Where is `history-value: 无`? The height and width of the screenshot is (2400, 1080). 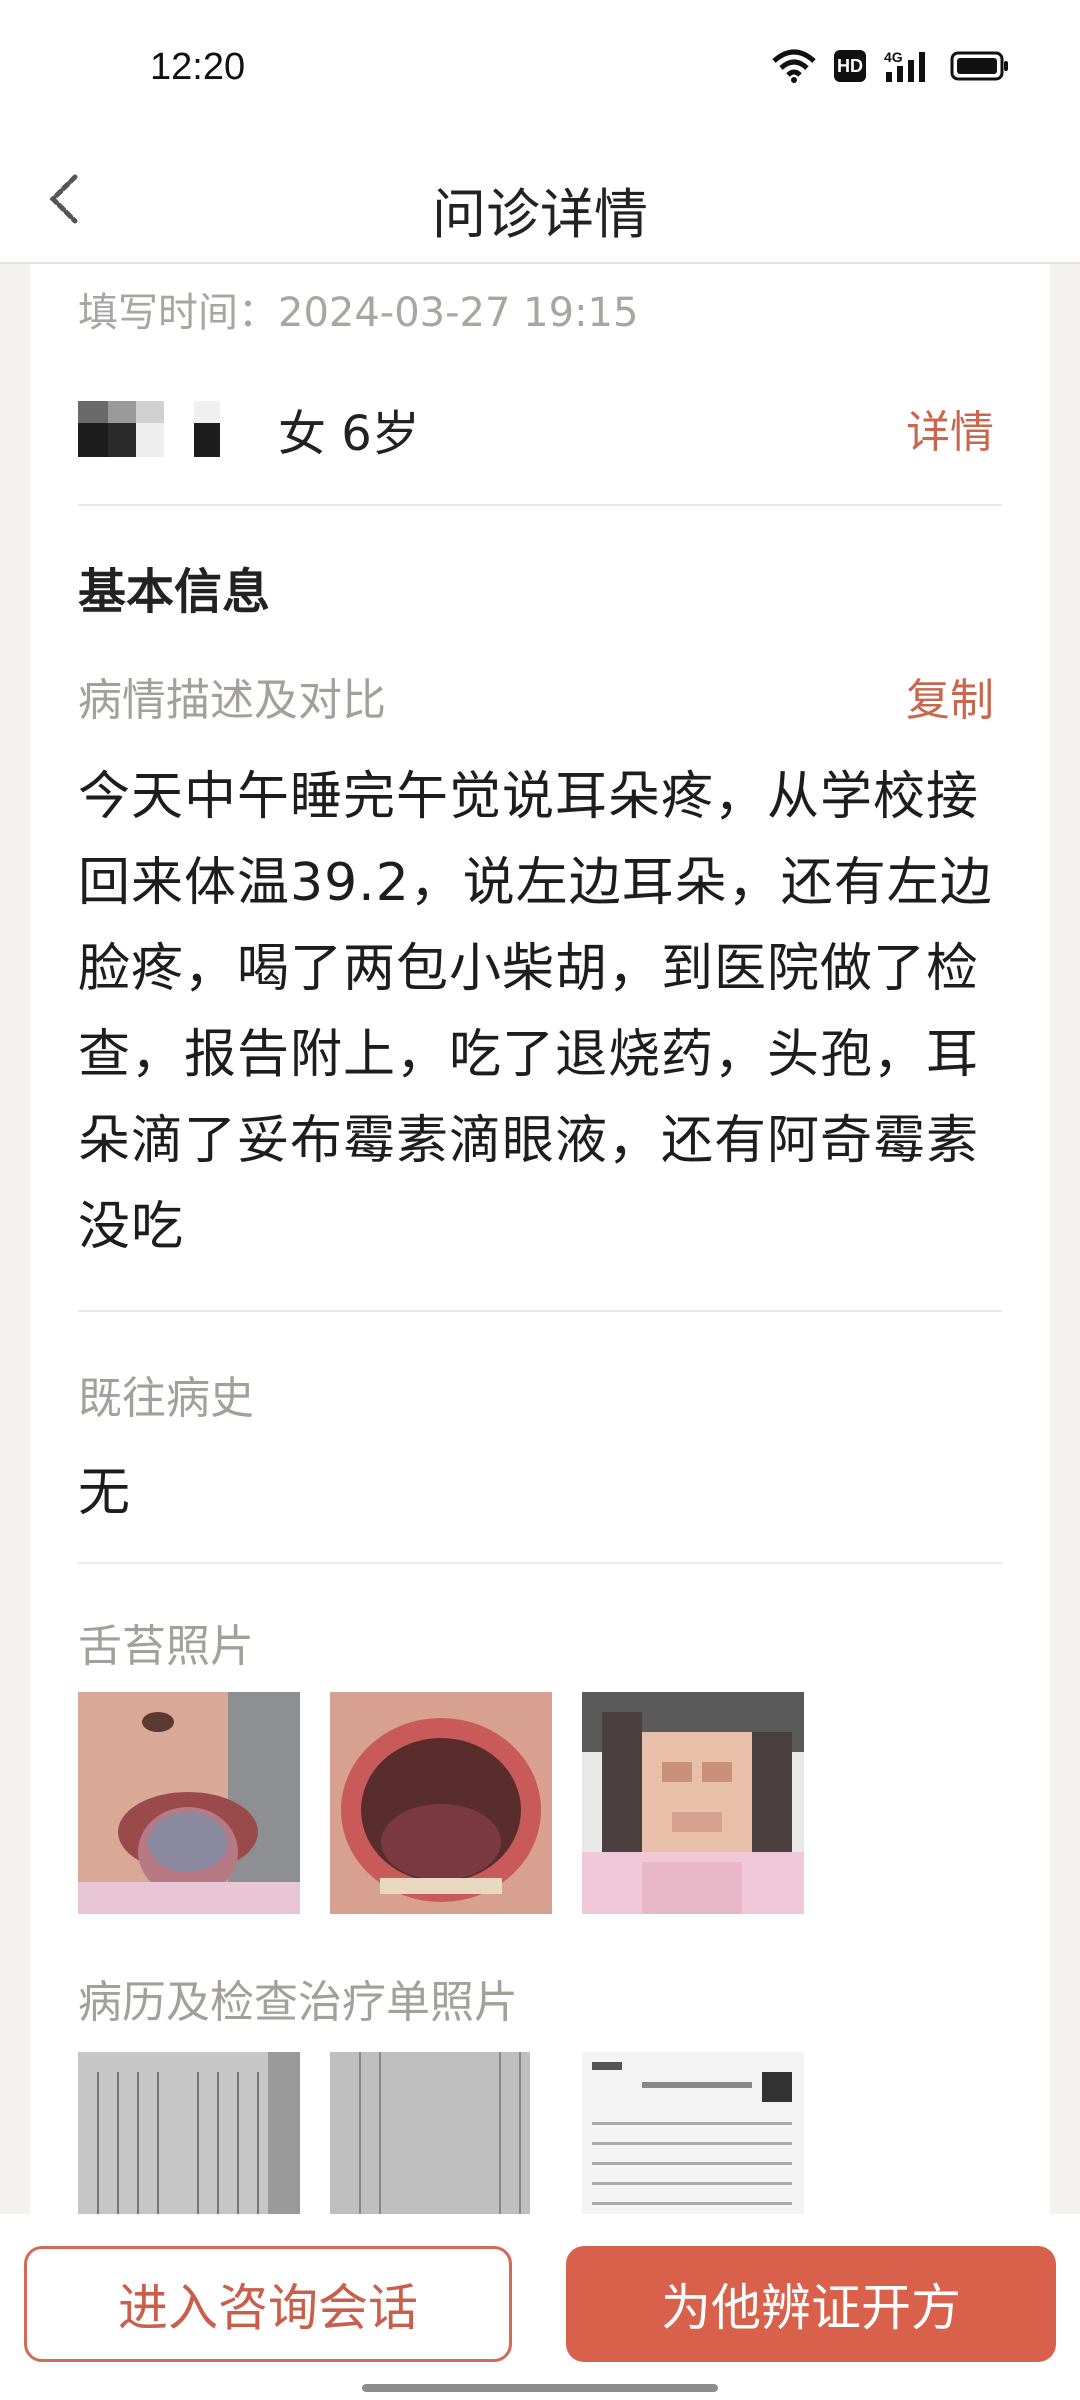 history-value: 无 is located at coordinates (104, 1493).